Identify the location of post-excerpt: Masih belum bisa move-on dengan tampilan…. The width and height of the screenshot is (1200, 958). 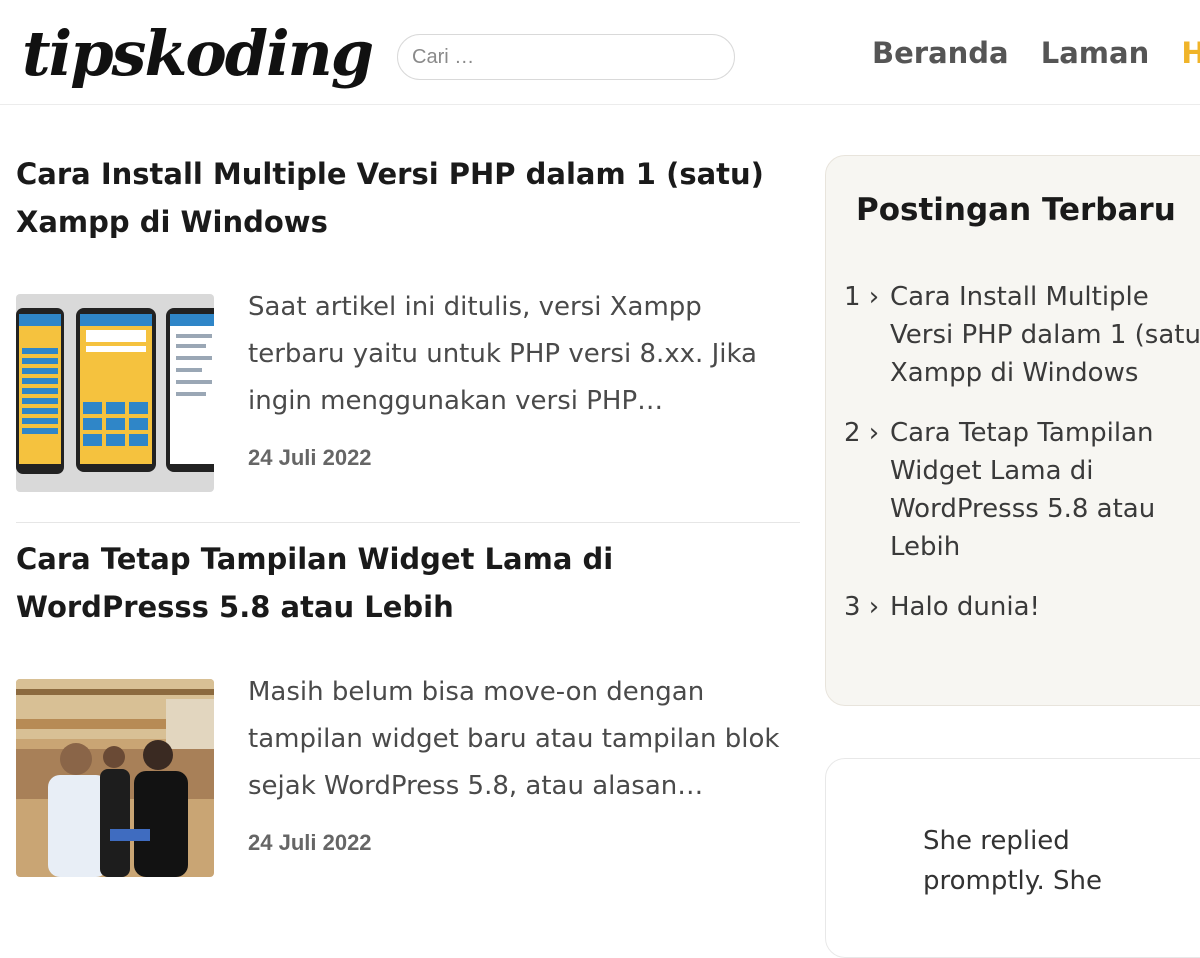
(514, 739).